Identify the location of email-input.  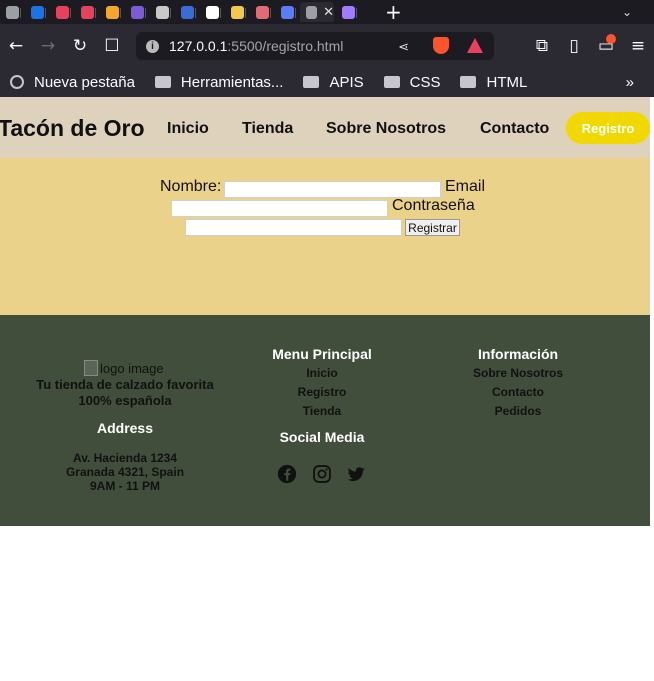
(279, 208).